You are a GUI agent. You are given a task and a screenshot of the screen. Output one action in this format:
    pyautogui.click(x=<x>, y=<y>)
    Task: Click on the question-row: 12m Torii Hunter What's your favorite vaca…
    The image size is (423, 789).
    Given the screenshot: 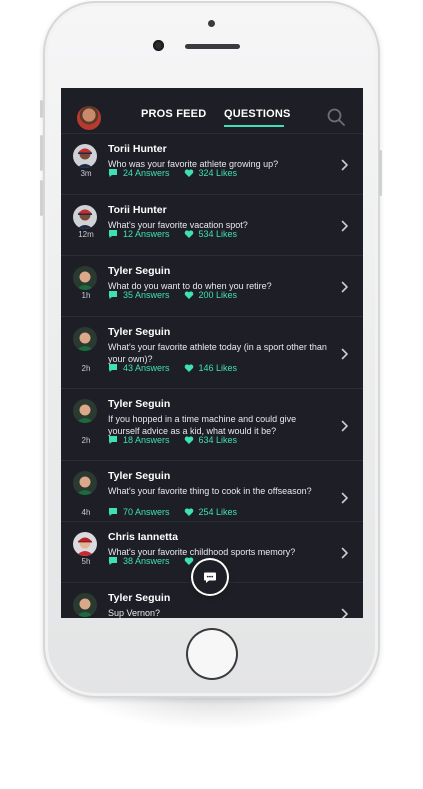 What is the action you would take?
    pyautogui.click(x=212, y=225)
    